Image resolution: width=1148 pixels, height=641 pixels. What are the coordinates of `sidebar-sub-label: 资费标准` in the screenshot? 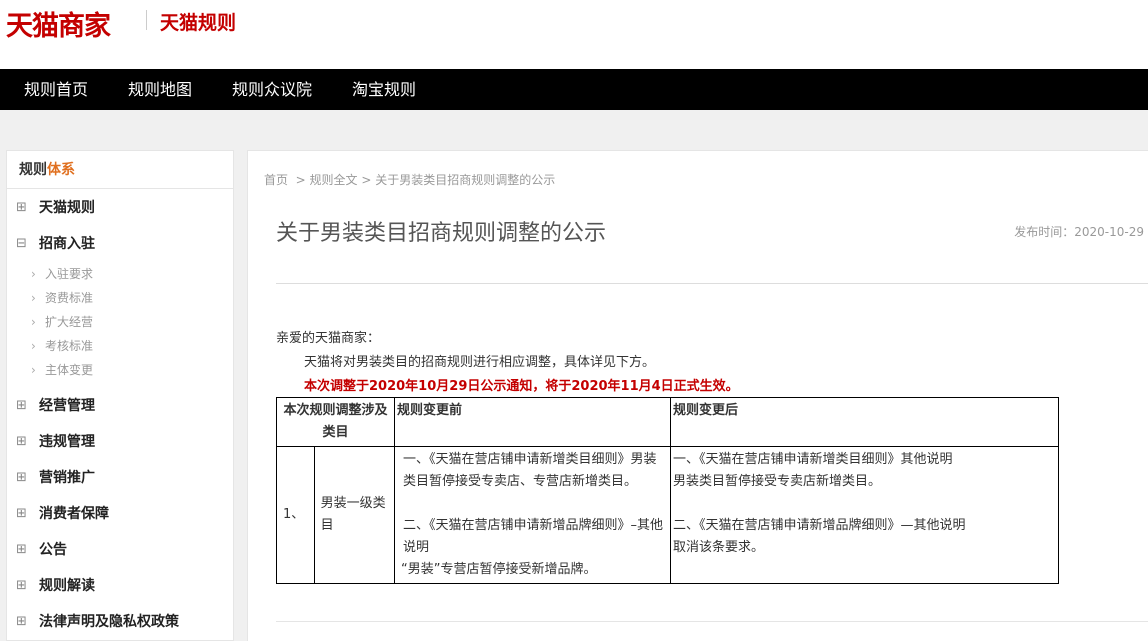 It's located at (69, 298).